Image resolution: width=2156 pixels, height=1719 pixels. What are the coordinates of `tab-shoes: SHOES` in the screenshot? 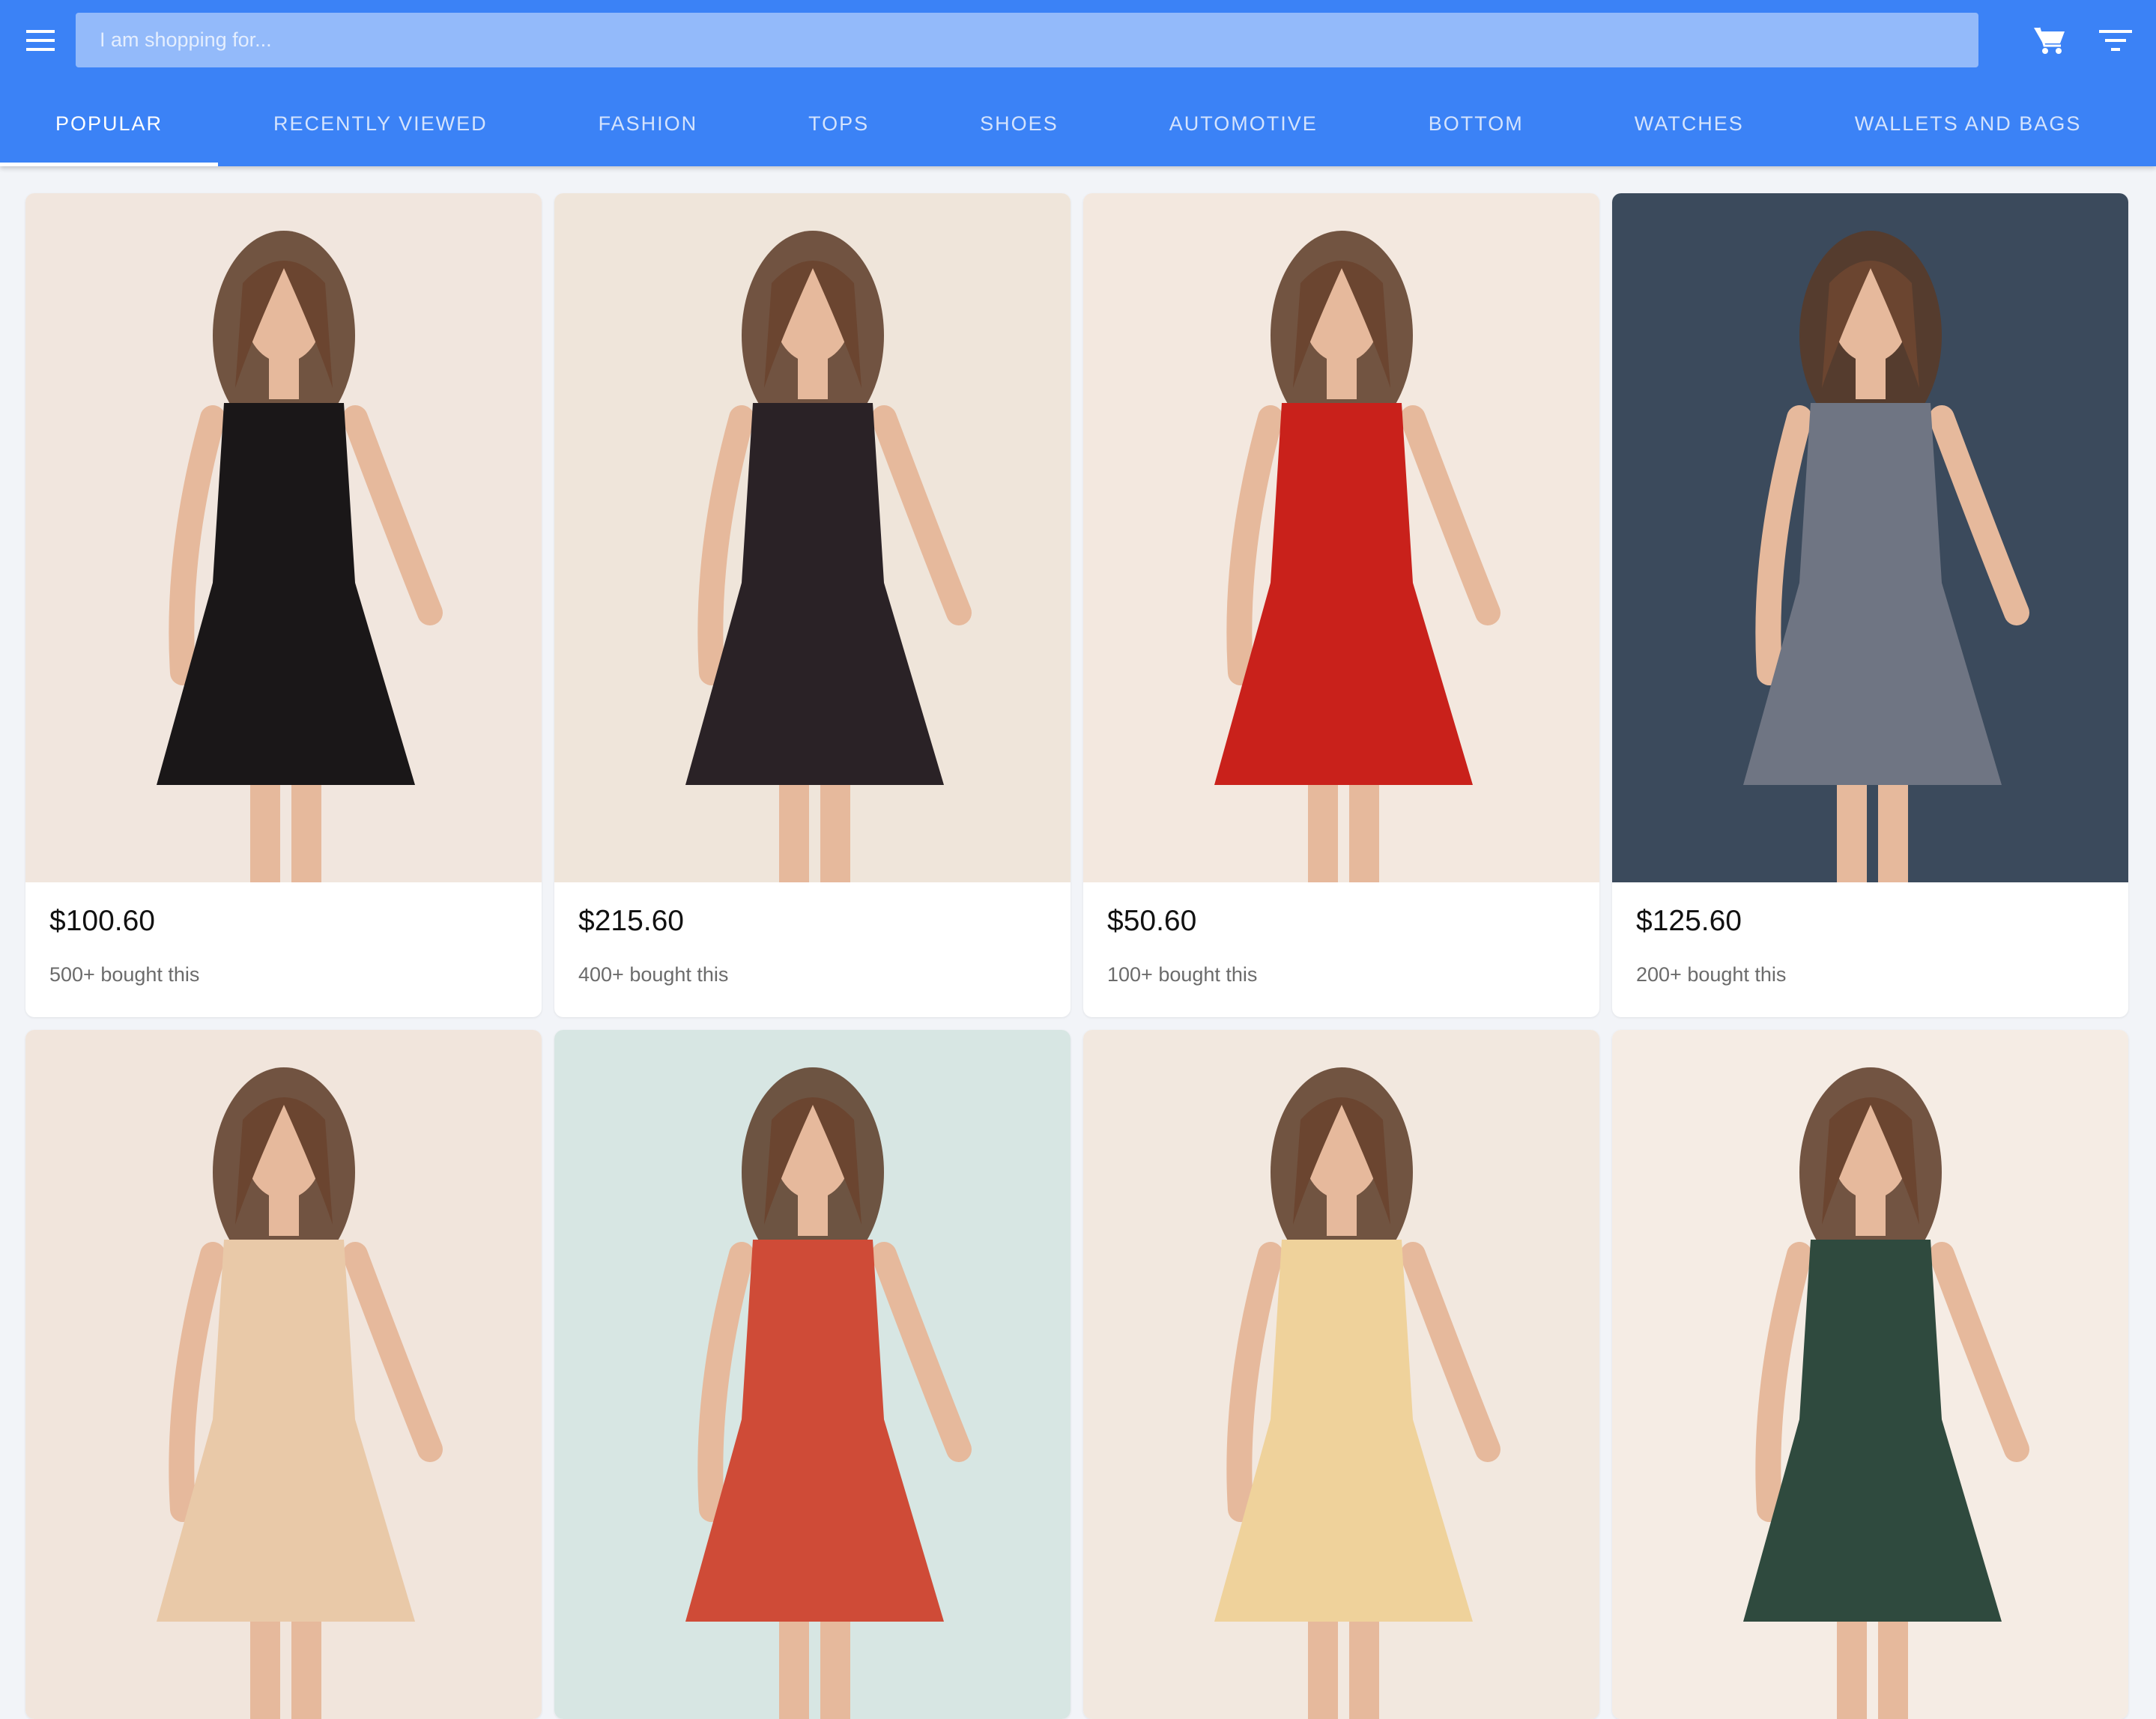 It's located at (1019, 123).